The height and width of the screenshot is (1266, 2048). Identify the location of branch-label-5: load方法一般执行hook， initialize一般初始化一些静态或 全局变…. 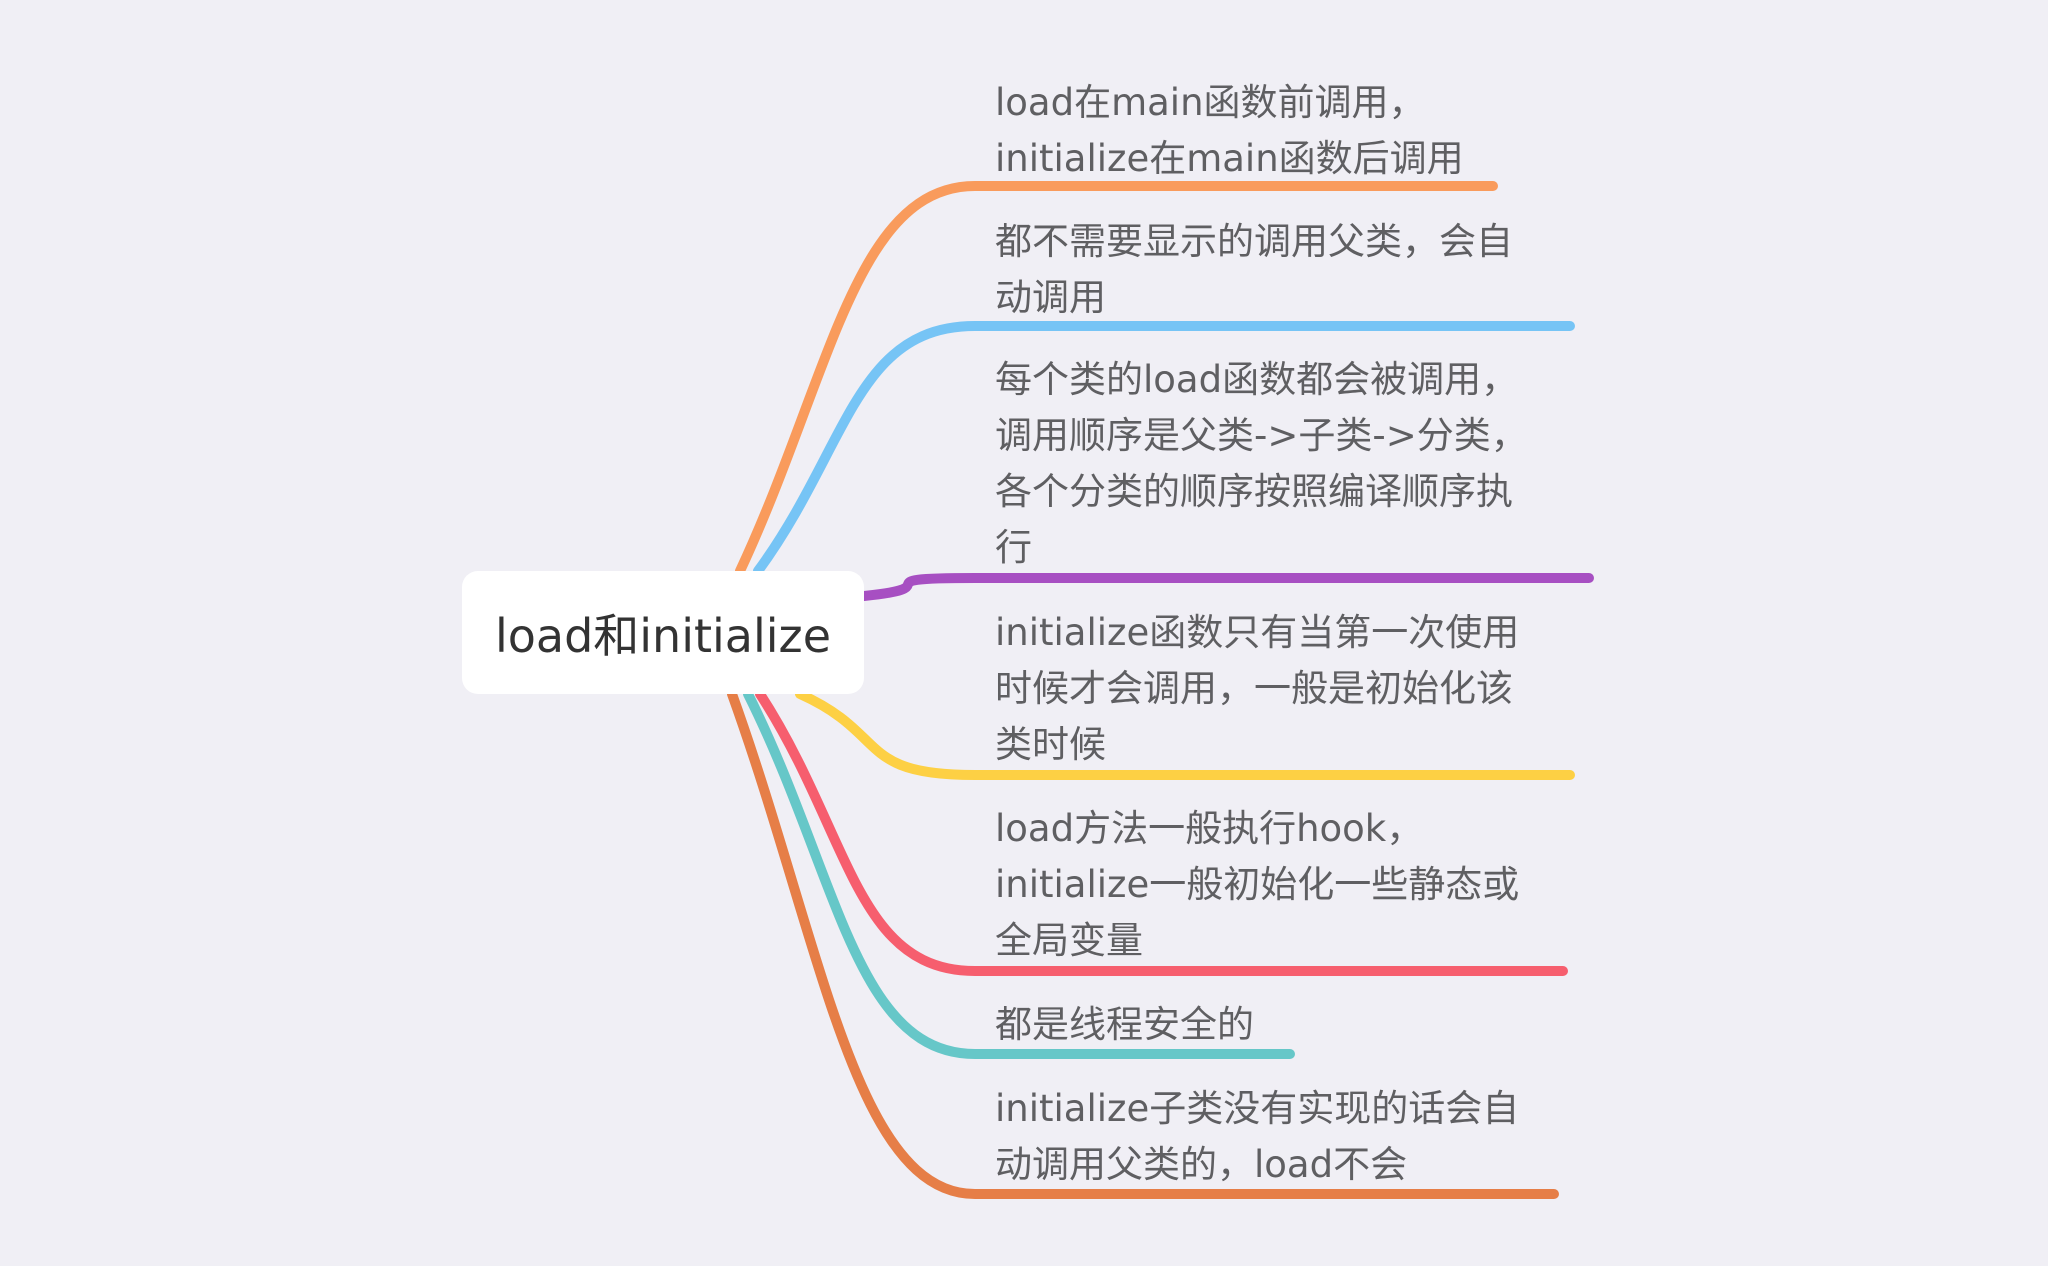
(1295, 885).